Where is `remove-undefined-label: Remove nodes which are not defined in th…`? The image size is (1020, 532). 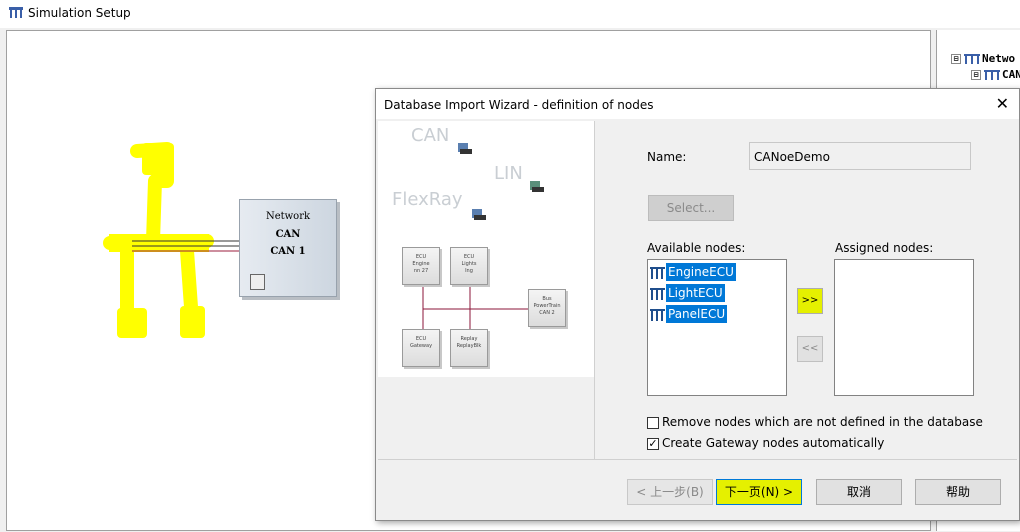 remove-undefined-label: Remove nodes which are not defined in th… is located at coordinates (822, 422).